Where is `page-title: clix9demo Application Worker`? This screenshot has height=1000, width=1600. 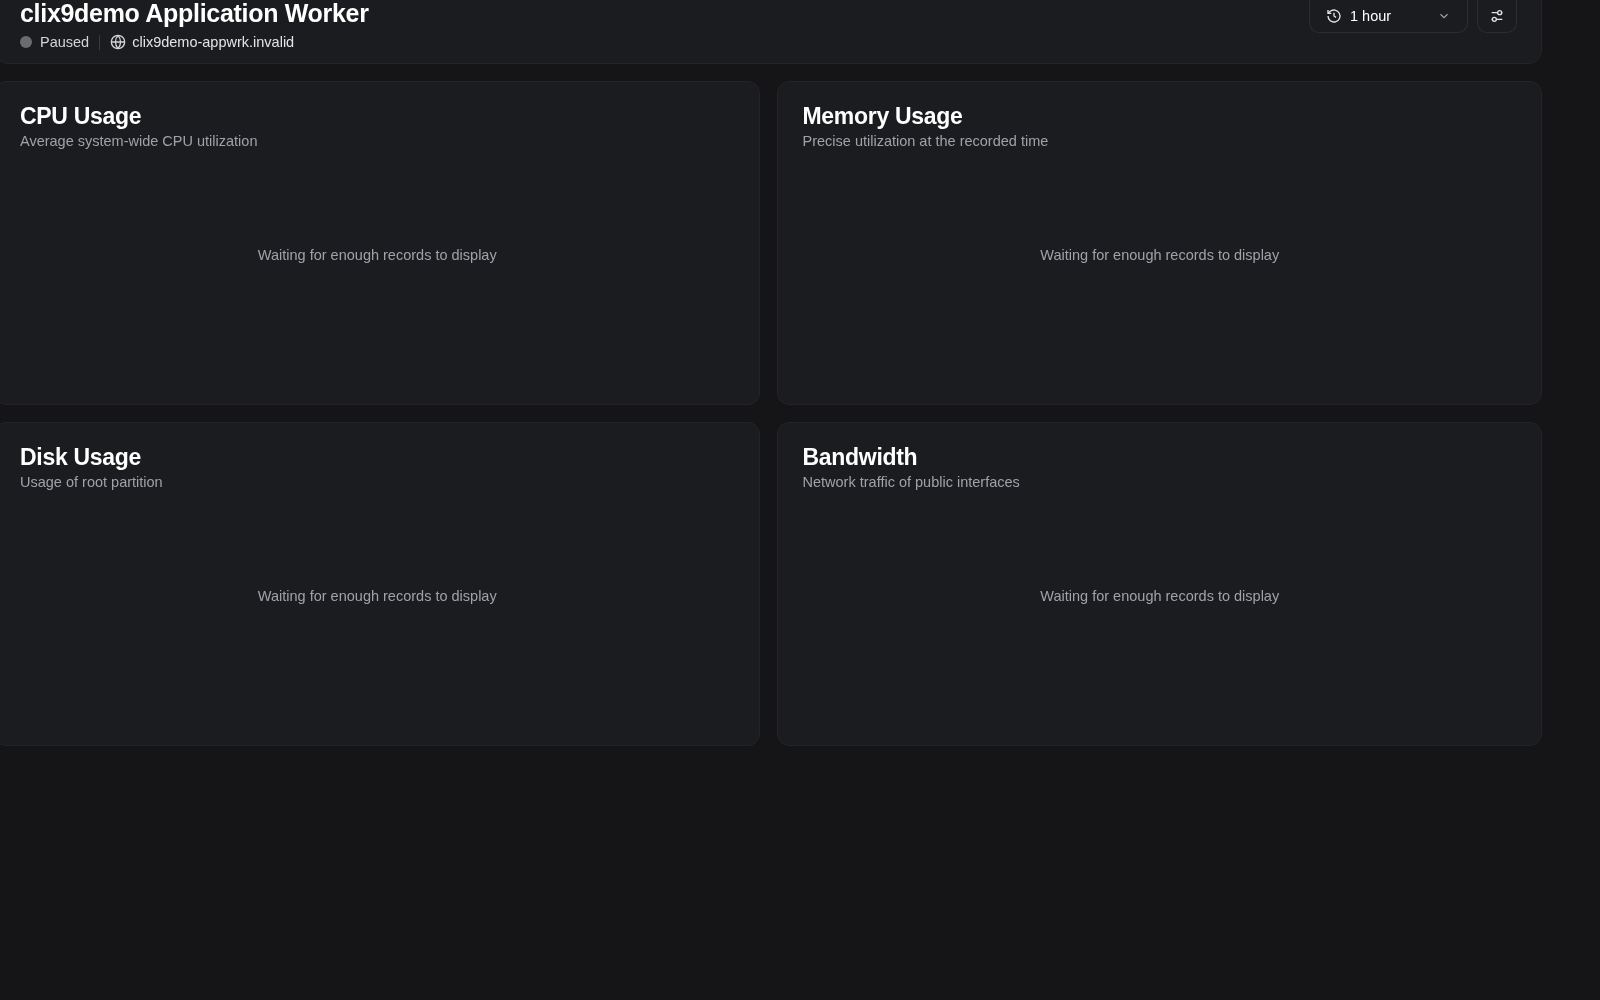 page-title: clix9demo Application Worker is located at coordinates (194, 13).